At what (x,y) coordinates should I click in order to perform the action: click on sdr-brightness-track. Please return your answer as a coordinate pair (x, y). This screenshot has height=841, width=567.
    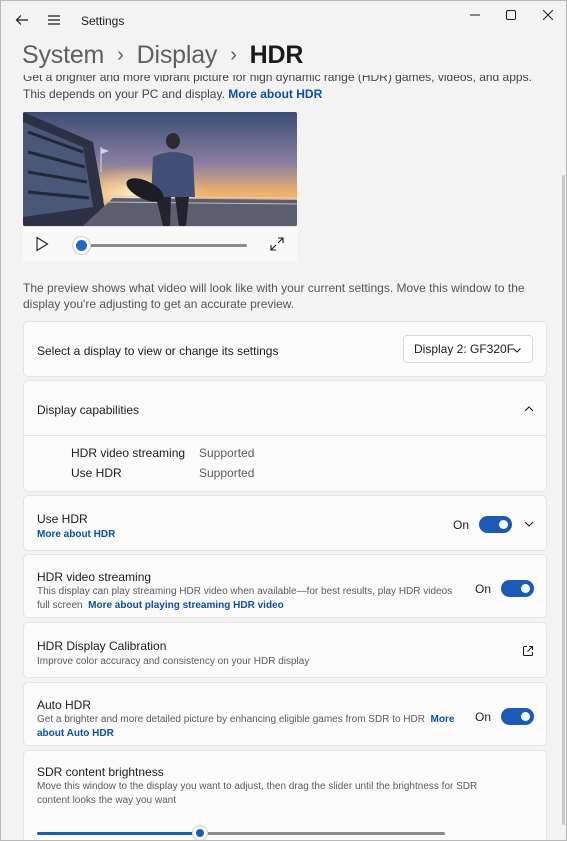
    Looking at the image, I should click on (322, 833).